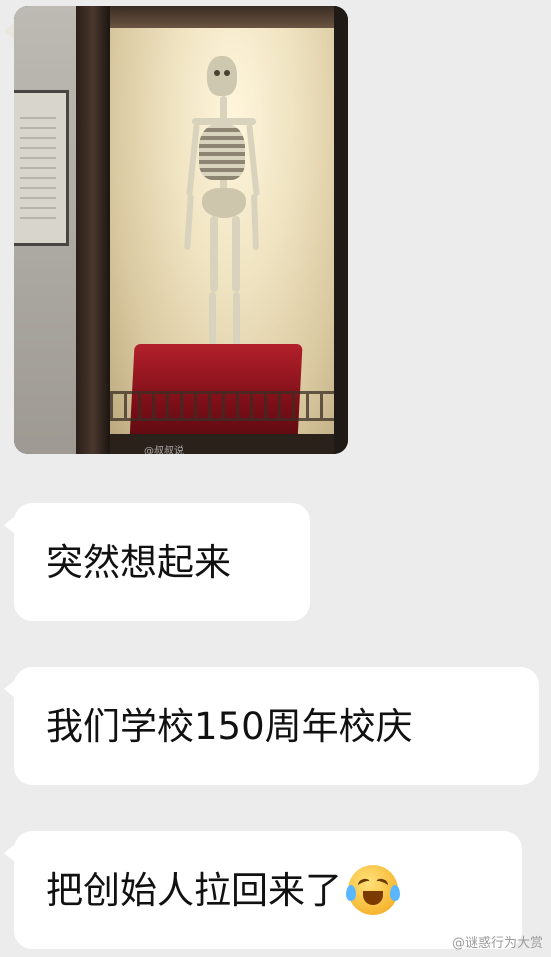 The width and height of the screenshot is (551, 957). What do you see at coordinates (497, 943) in the screenshot?
I see `page-watermark: @谜惑行为大赏` at bounding box center [497, 943].